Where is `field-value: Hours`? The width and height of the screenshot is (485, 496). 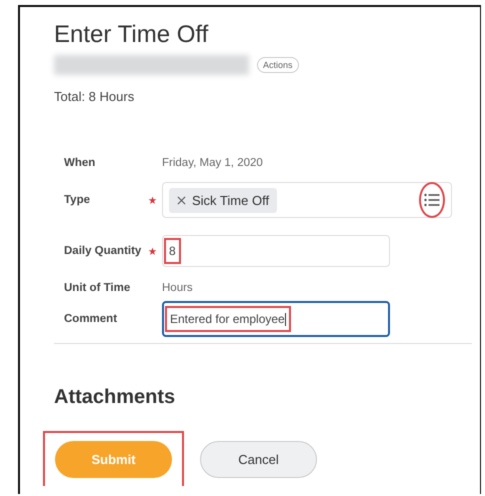
field-value: Hours is located at coordinates (177, 288).